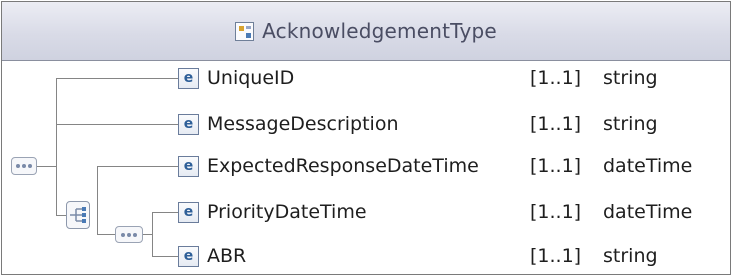 The height and width of the screenshot is (278, 734). I want to click on element-row-uniqueid: e UniqueID, so click(236, 78).